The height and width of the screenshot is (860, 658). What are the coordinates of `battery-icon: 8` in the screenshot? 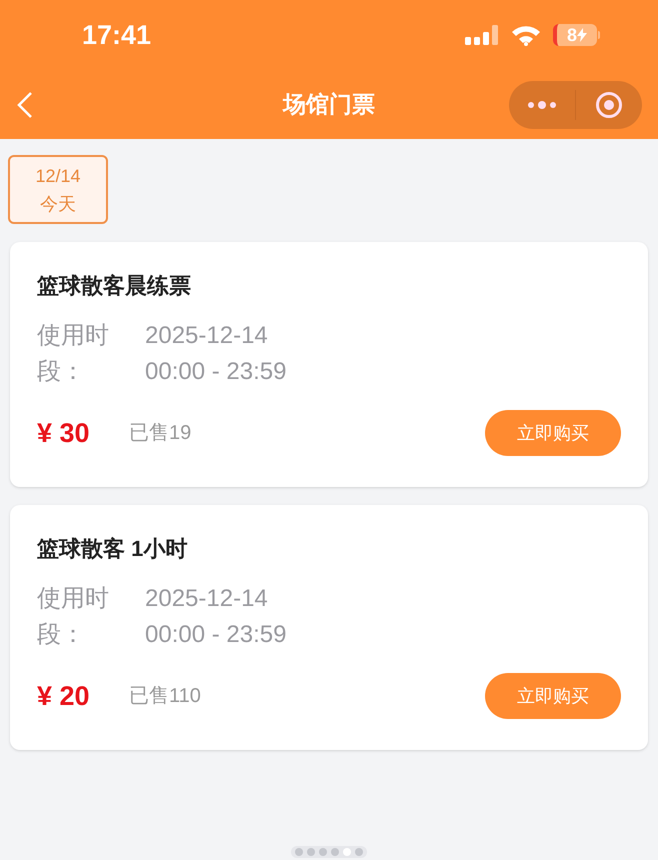 It's located at (576, 35).